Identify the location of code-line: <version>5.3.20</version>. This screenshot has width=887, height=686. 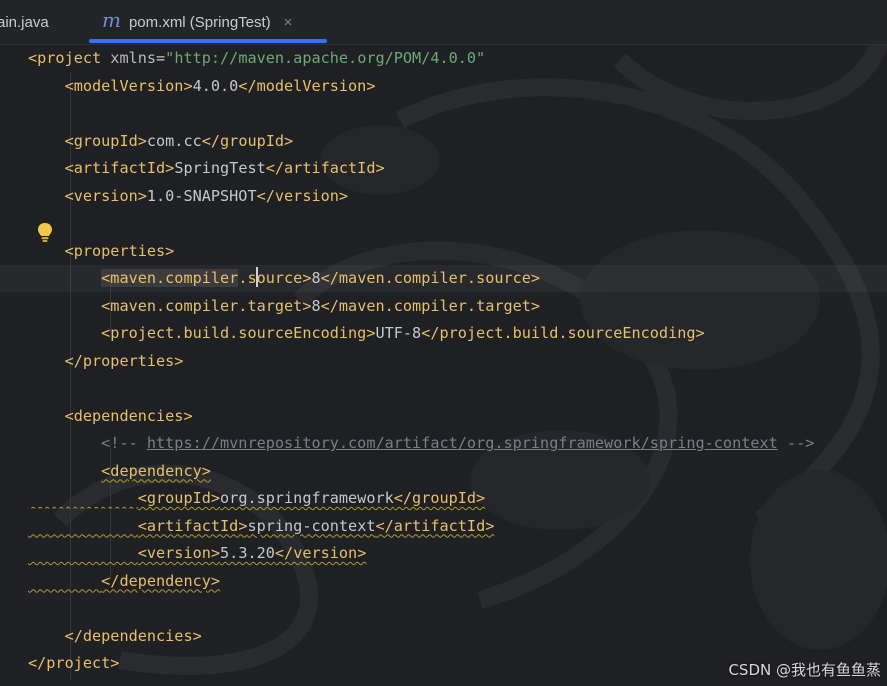
(443, 553).